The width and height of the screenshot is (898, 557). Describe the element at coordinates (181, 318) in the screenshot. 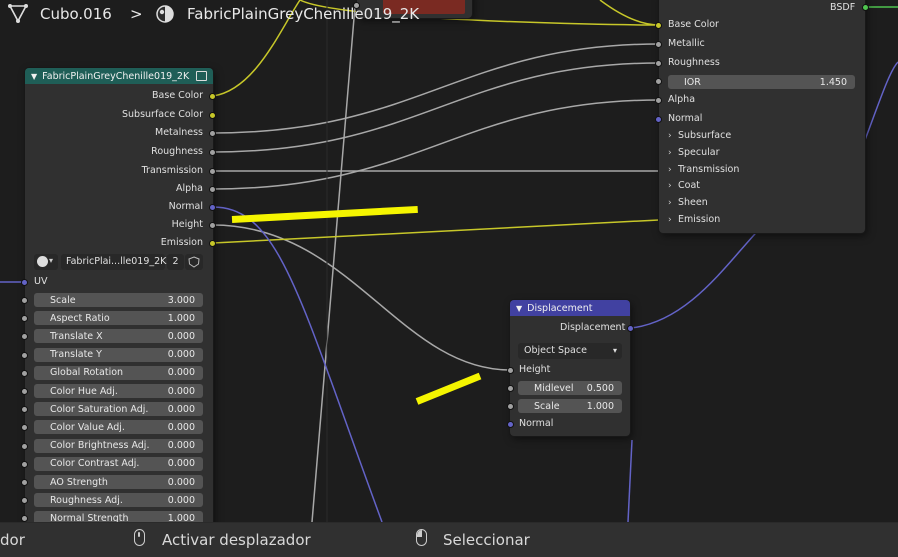

I see `param-value: 1.000` at that location.